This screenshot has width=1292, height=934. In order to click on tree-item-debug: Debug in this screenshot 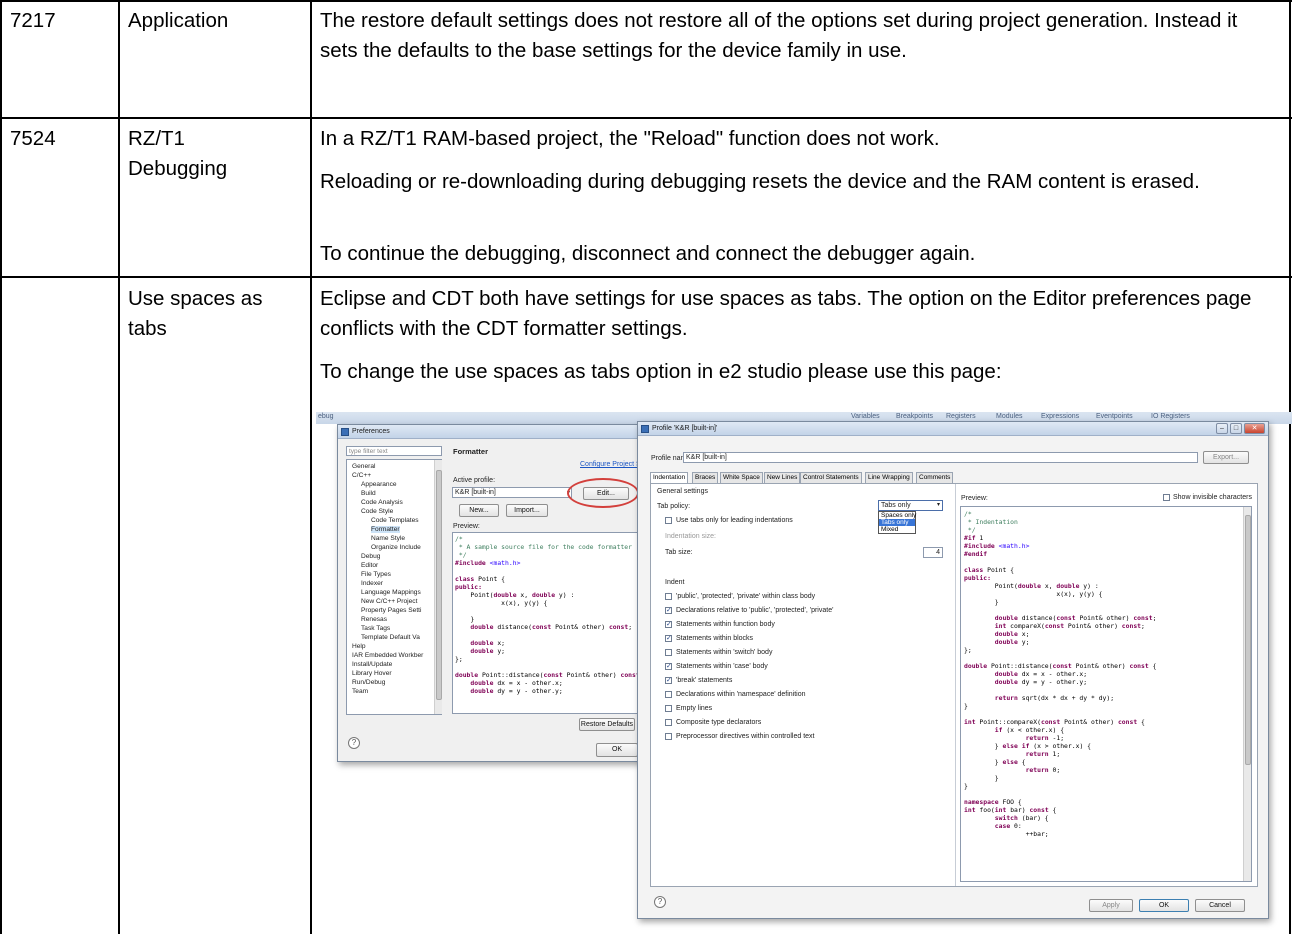, I will do `click(370, 556)`.